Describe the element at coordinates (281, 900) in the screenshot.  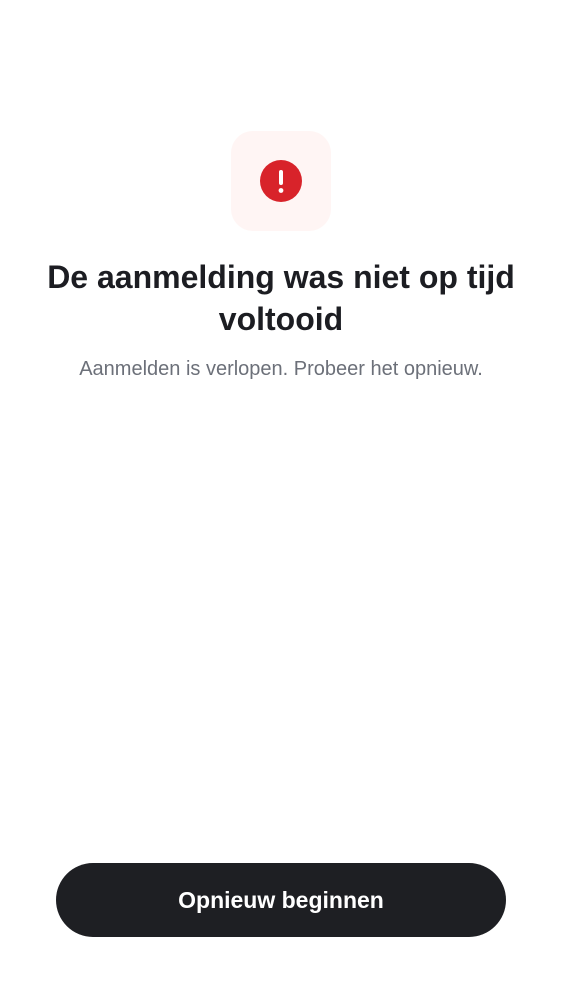
I see `restart-button: Opnieuw beginnen` at that location.